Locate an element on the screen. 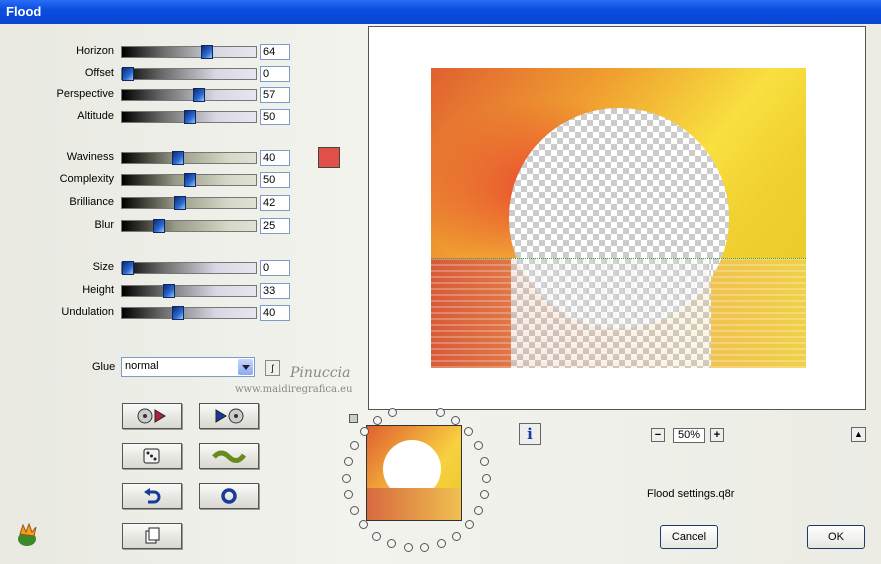  reset-icon is located at coordinates (229, 496).